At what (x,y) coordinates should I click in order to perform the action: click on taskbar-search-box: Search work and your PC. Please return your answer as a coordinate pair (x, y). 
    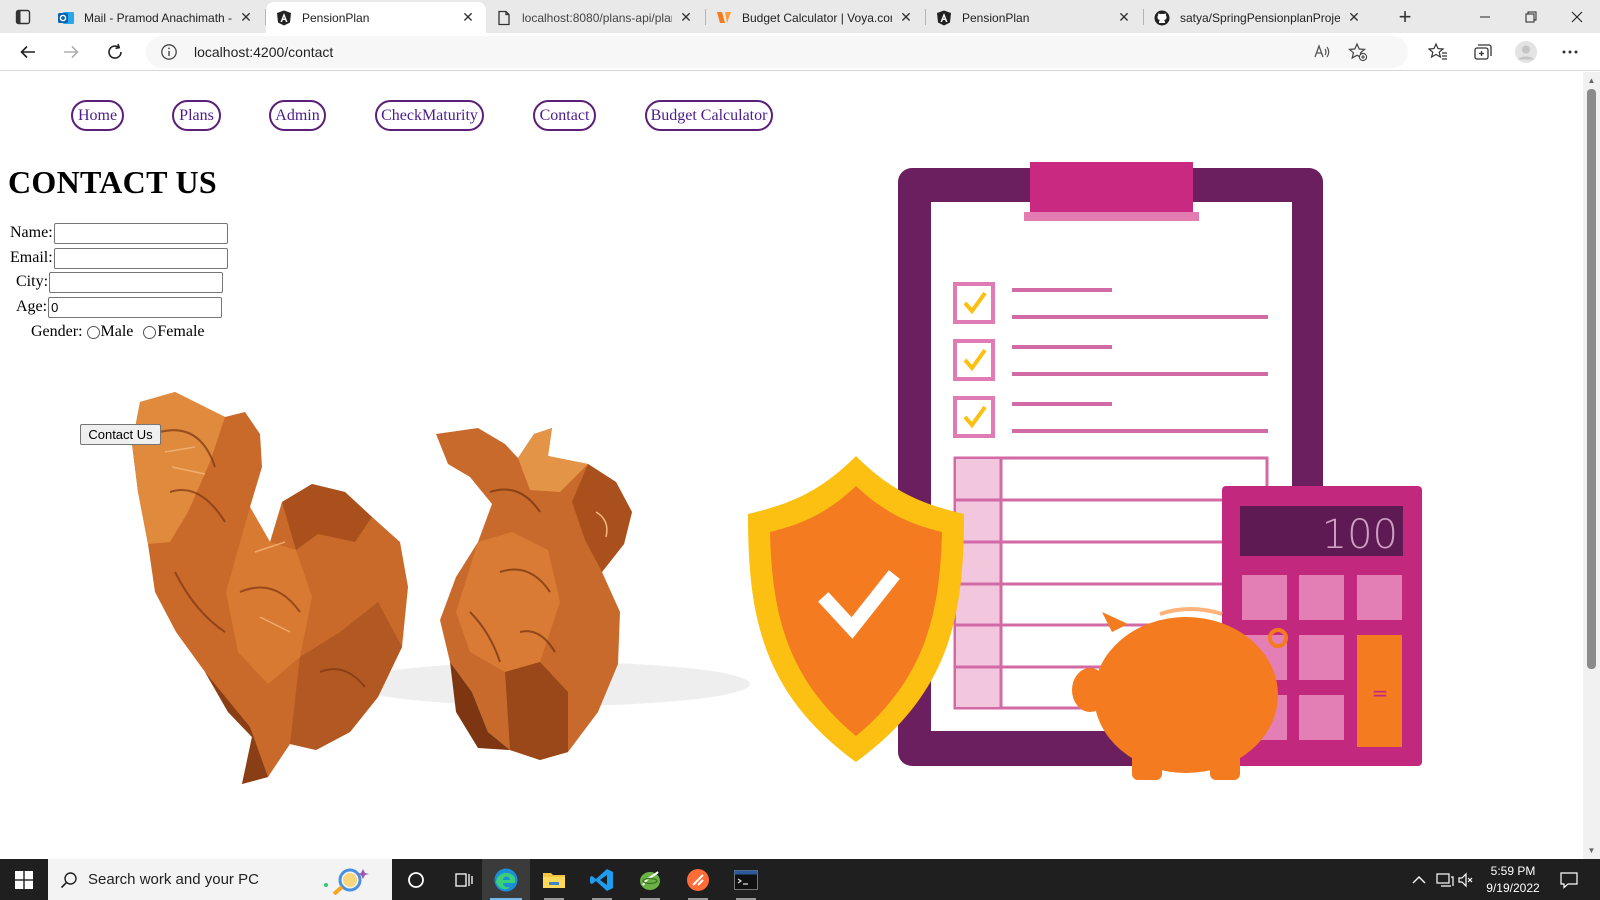
    Looking at the image, I should click on (220, 879).